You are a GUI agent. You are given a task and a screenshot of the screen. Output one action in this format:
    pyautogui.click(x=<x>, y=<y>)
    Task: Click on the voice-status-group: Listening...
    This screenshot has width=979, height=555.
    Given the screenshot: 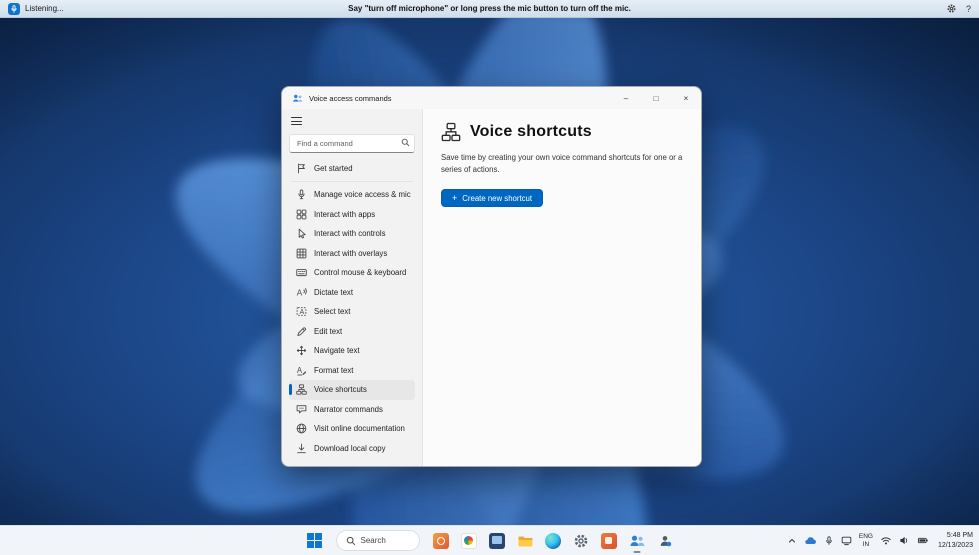 What is the action you would take?
    pyautogui.click(x=103, y=8)
    